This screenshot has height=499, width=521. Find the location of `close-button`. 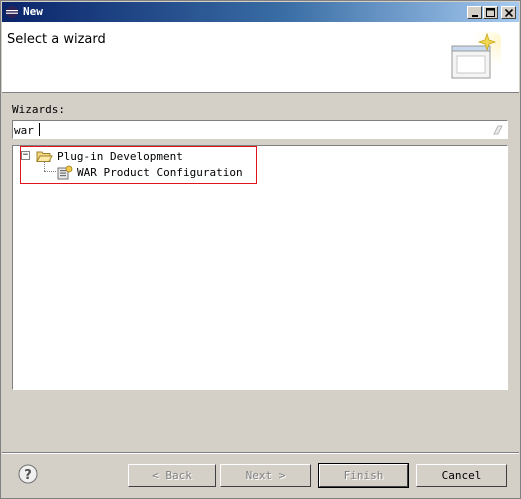

close-button is located at coordinates (508, 12).